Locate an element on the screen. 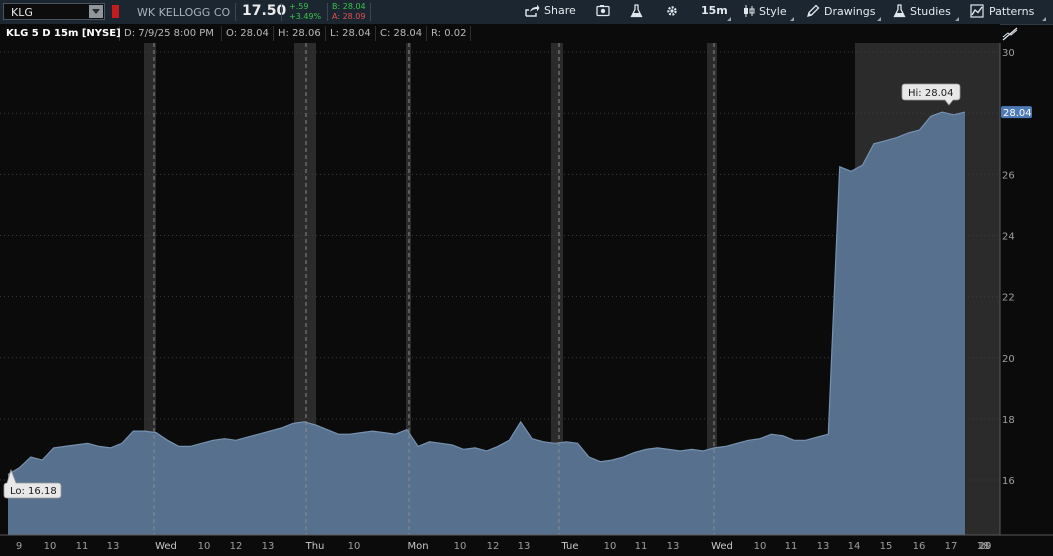 Image resolution: width=1053 pixels, height=556 pixels. y-tick-label: 16 is located at coordinates (1008, 481).